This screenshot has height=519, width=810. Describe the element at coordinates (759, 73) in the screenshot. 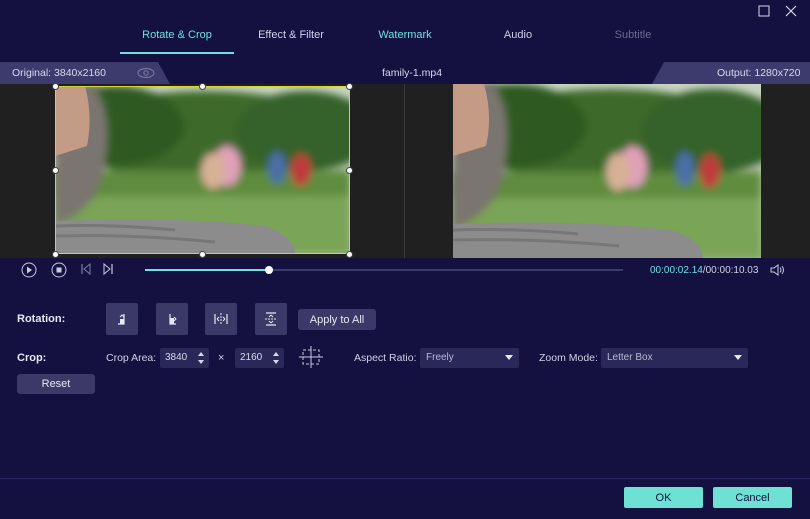

I see `output-resolution: Output: 1280x720` at that location.